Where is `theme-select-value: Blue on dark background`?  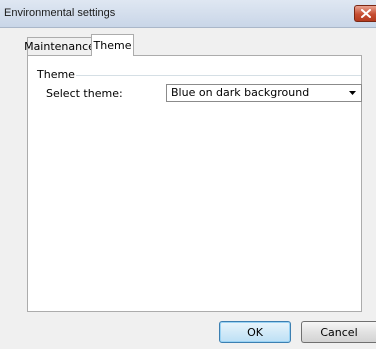 theme-select-value: Blue on dark background is located at coordinates (240, 92).